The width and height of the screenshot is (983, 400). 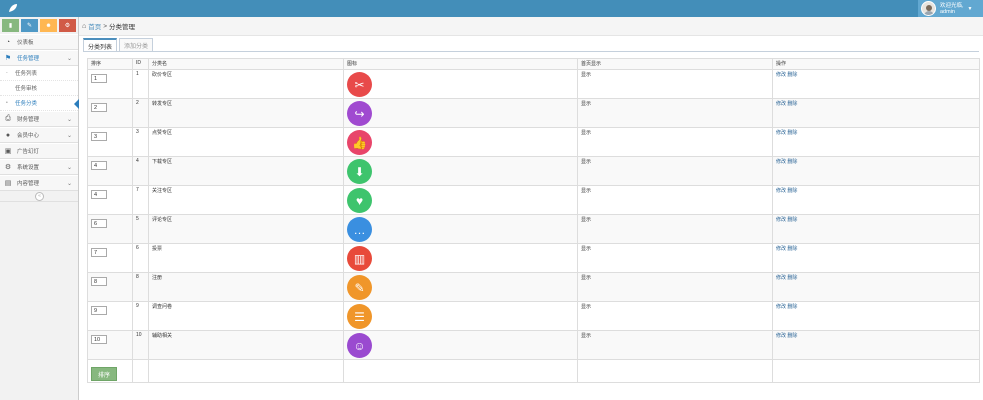 What do you see at coordinates (99, 310) in the screenshot?
I see `sort-input: 9` at bounding box center [99, 310].